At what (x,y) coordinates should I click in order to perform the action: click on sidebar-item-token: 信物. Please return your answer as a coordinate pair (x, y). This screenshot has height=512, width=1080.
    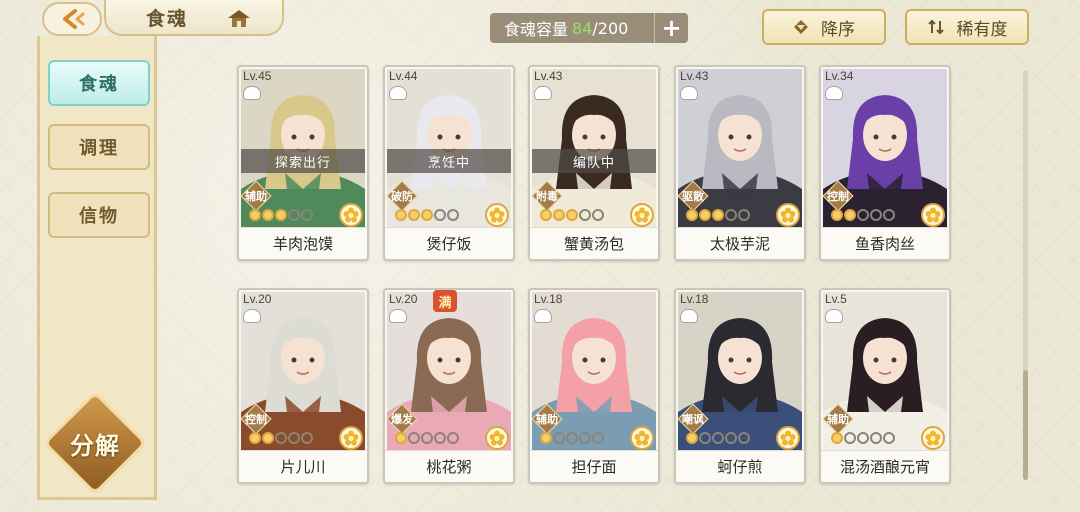
    Looking at the image, I should click on (99, 215).